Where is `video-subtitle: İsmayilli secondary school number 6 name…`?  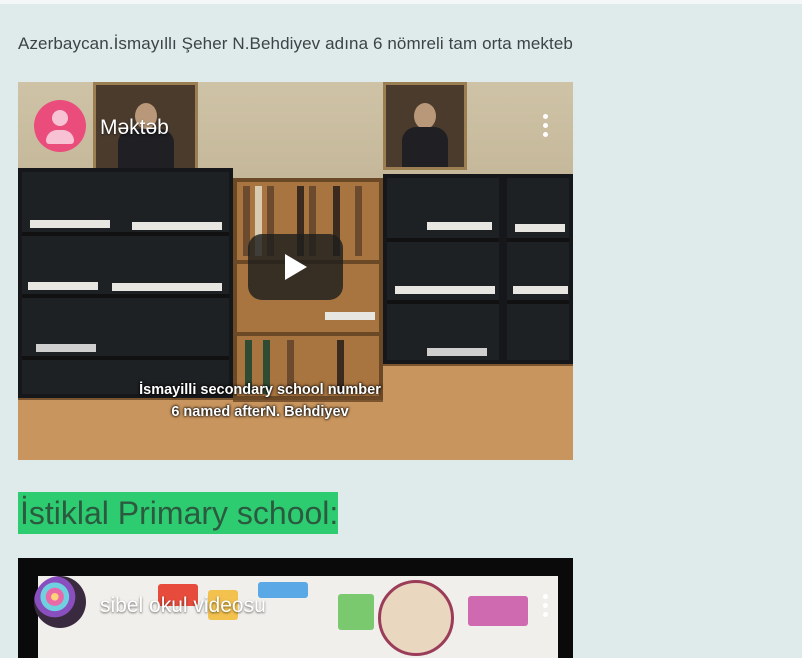
video-subtitle: İsmayilli secondary school number 6 name… is located at coordinates (260, 401).